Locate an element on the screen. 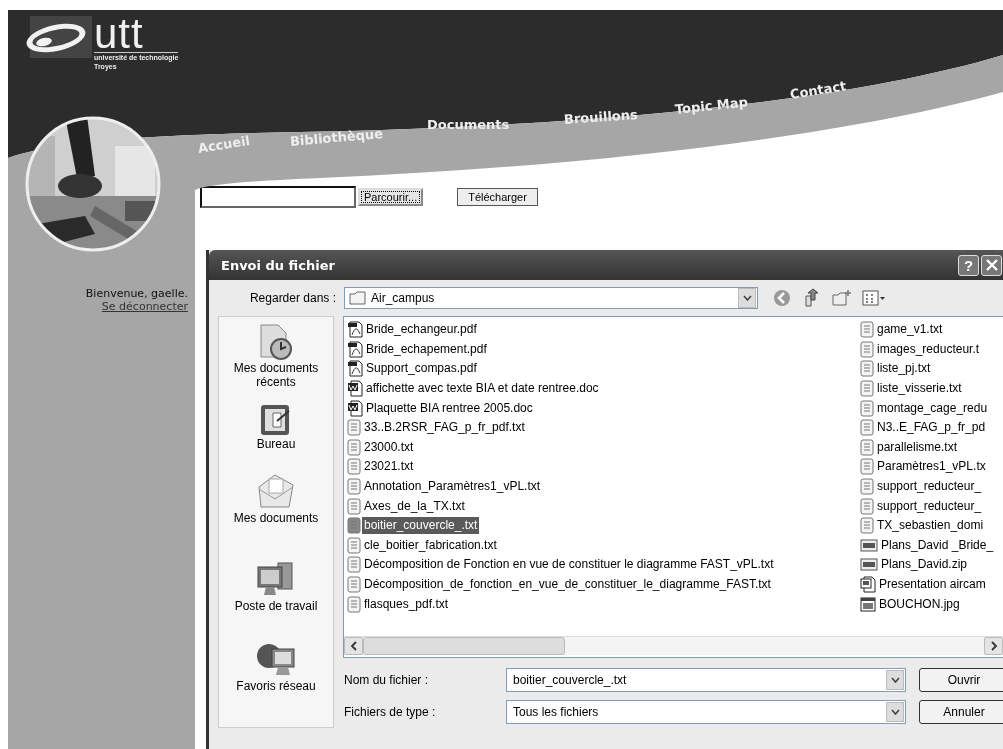 This screenshot has height=749, width=1003. file-item: cle_boitier_fabrication.txt is located at coordinates (430, 545).